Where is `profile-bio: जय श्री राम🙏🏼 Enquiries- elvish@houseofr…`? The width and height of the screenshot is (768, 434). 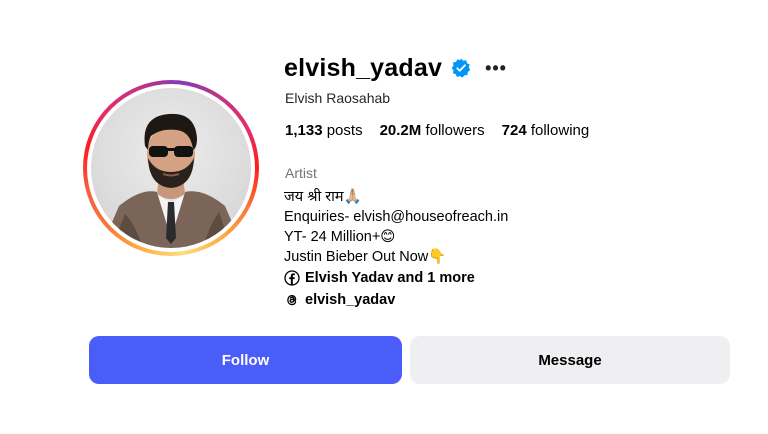 profile-bio: जय श्री राम🙏🏼 Enquiries- elvish@houseofr… is located at coordinates (396, 249).